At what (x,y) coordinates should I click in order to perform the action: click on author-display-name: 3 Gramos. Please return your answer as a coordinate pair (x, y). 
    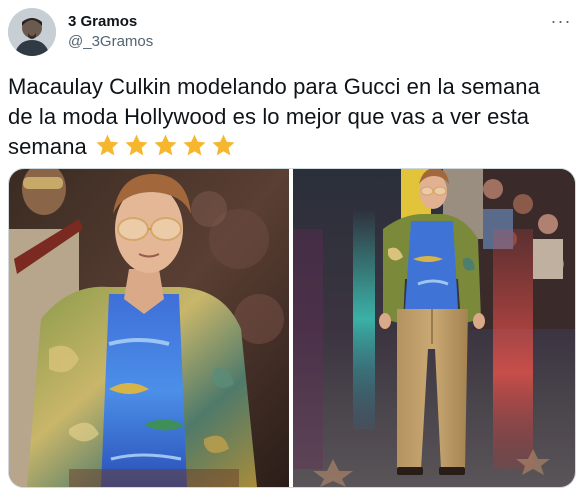
    Looking at the image, I should click on (110, 22).